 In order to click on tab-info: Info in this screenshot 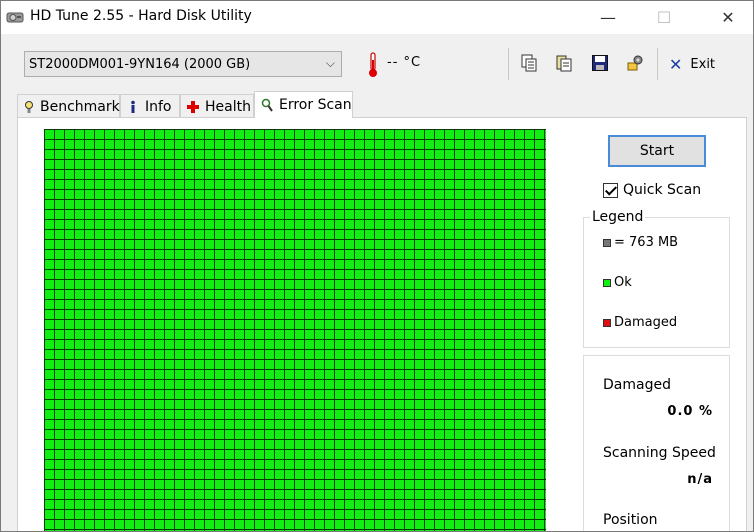, I will do `click(150, 106)`.